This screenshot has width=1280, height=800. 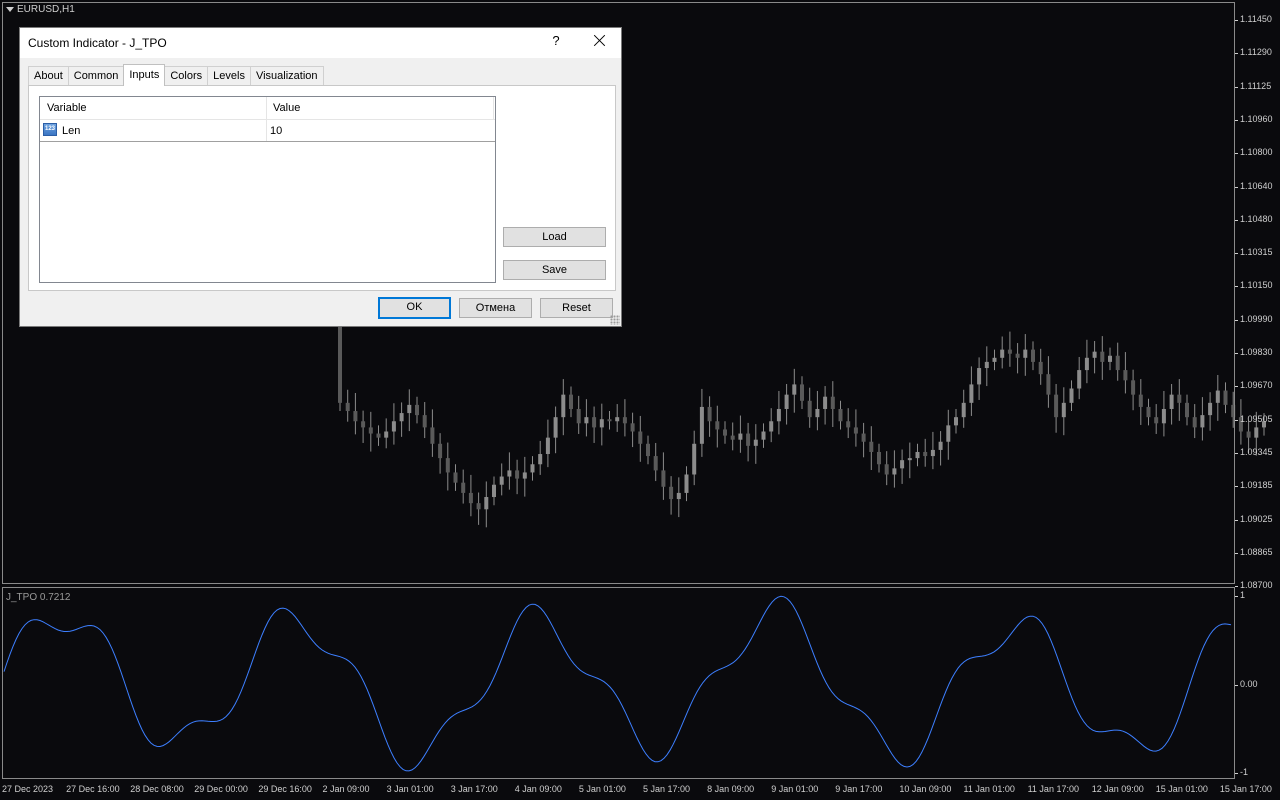 I want to click on price-tick-label: 1.10960, so click(x=1254, y=118).